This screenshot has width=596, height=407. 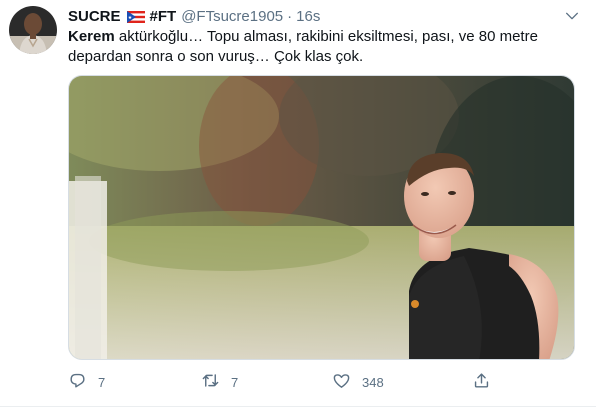 I want to click on tweet-header: SUCRE #FT @FTsucre1905 · 16s, so click(x=325, y=16).